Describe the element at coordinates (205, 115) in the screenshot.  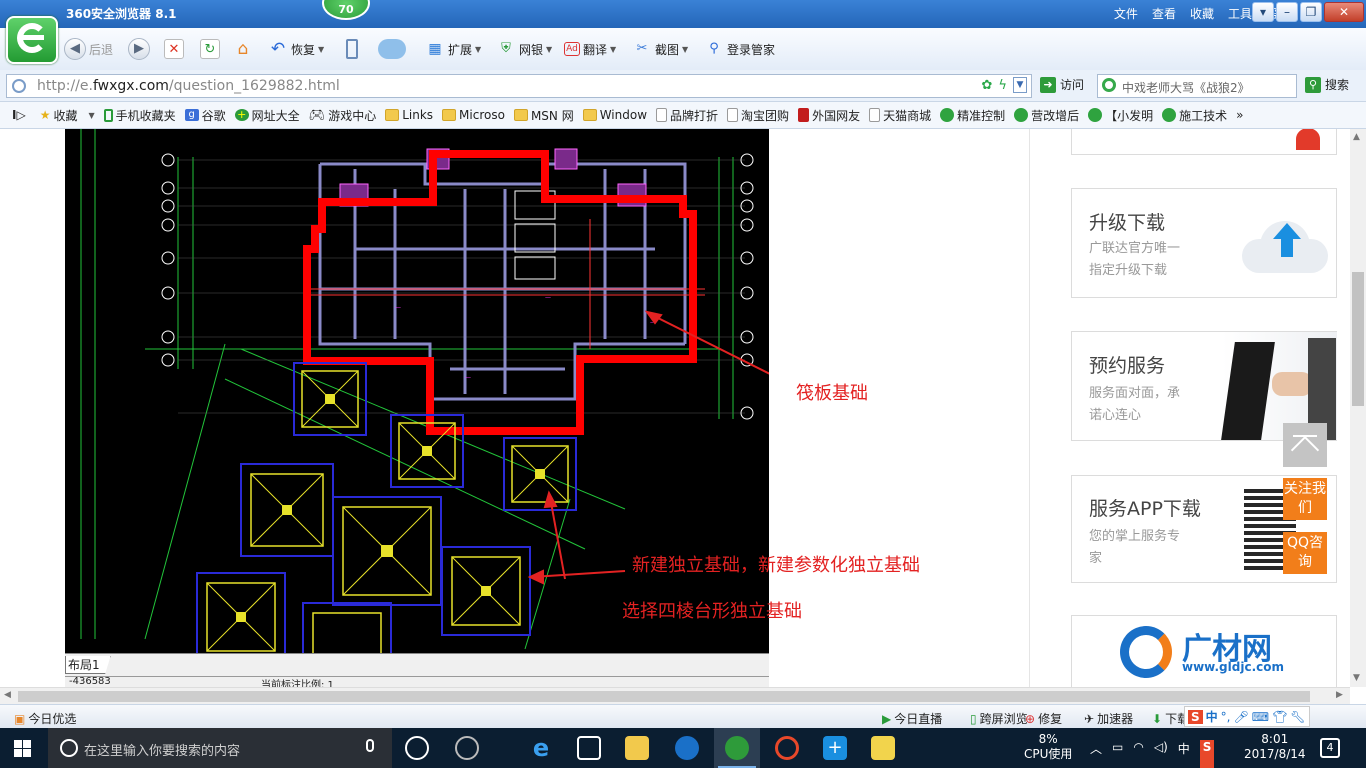
I see `bookmark-item: g 谷歌` at that location.